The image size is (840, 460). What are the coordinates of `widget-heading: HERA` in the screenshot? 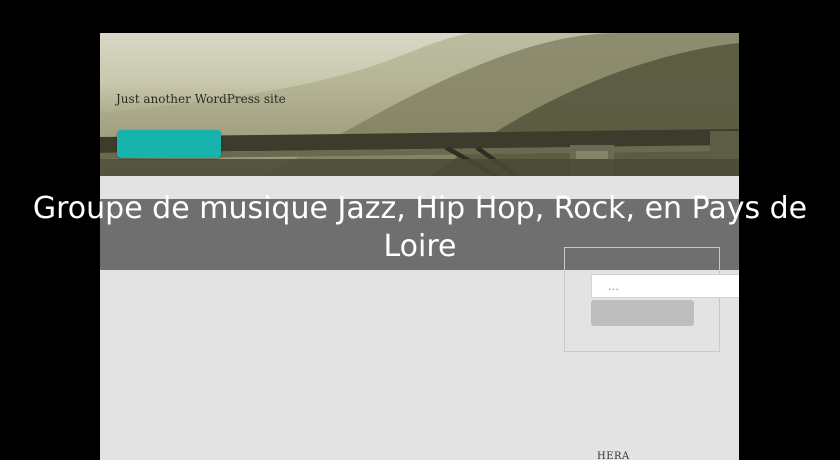 It's located at (613, 455).